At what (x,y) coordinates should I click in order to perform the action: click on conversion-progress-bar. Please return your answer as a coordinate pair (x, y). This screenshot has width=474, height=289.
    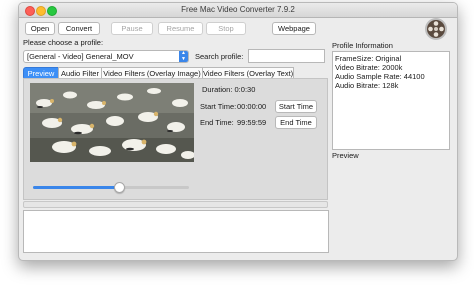
    Looking at the image, I should click on (175, 204).